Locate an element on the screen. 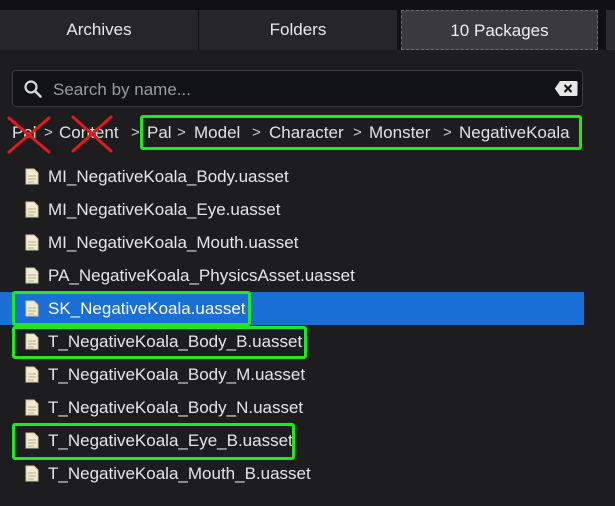  file-name: T_NegativeKoala_Body_M.uasset is located at coordinates (177, 374).